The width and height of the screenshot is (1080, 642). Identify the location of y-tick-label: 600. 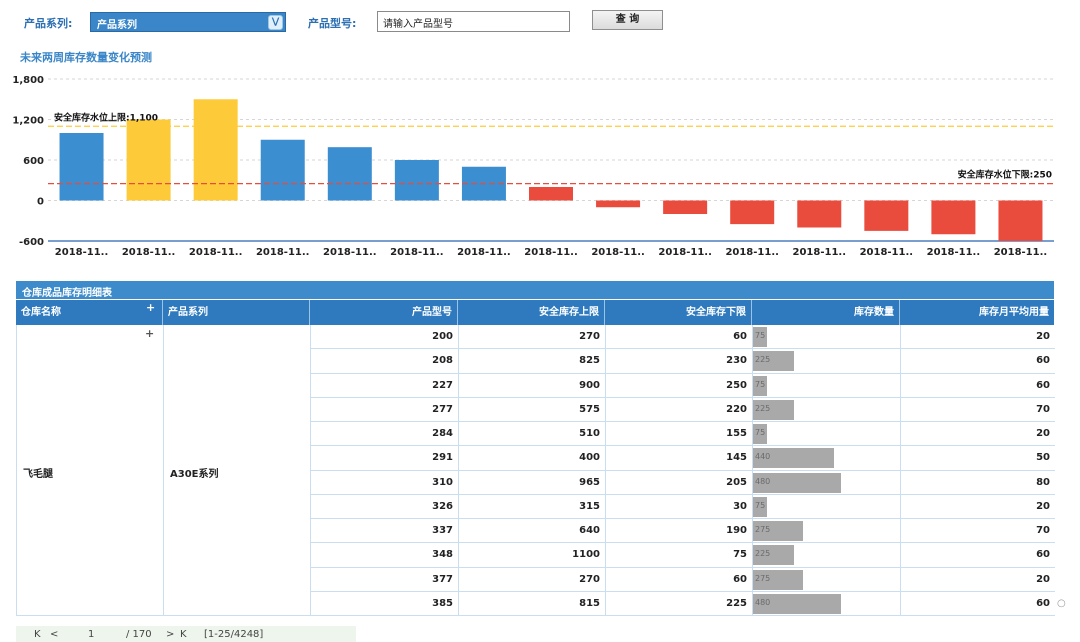
(33, 161).